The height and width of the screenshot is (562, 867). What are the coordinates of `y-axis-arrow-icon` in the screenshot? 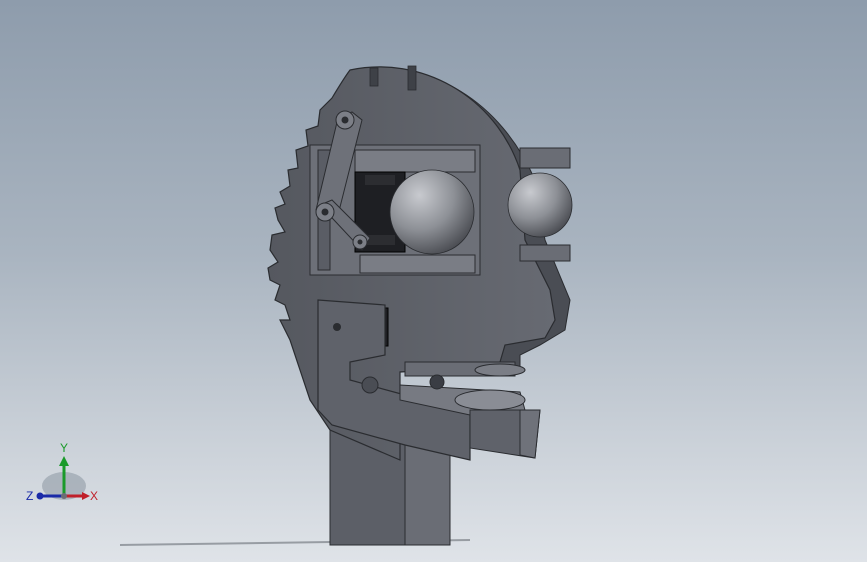 It's located at (64, 461).